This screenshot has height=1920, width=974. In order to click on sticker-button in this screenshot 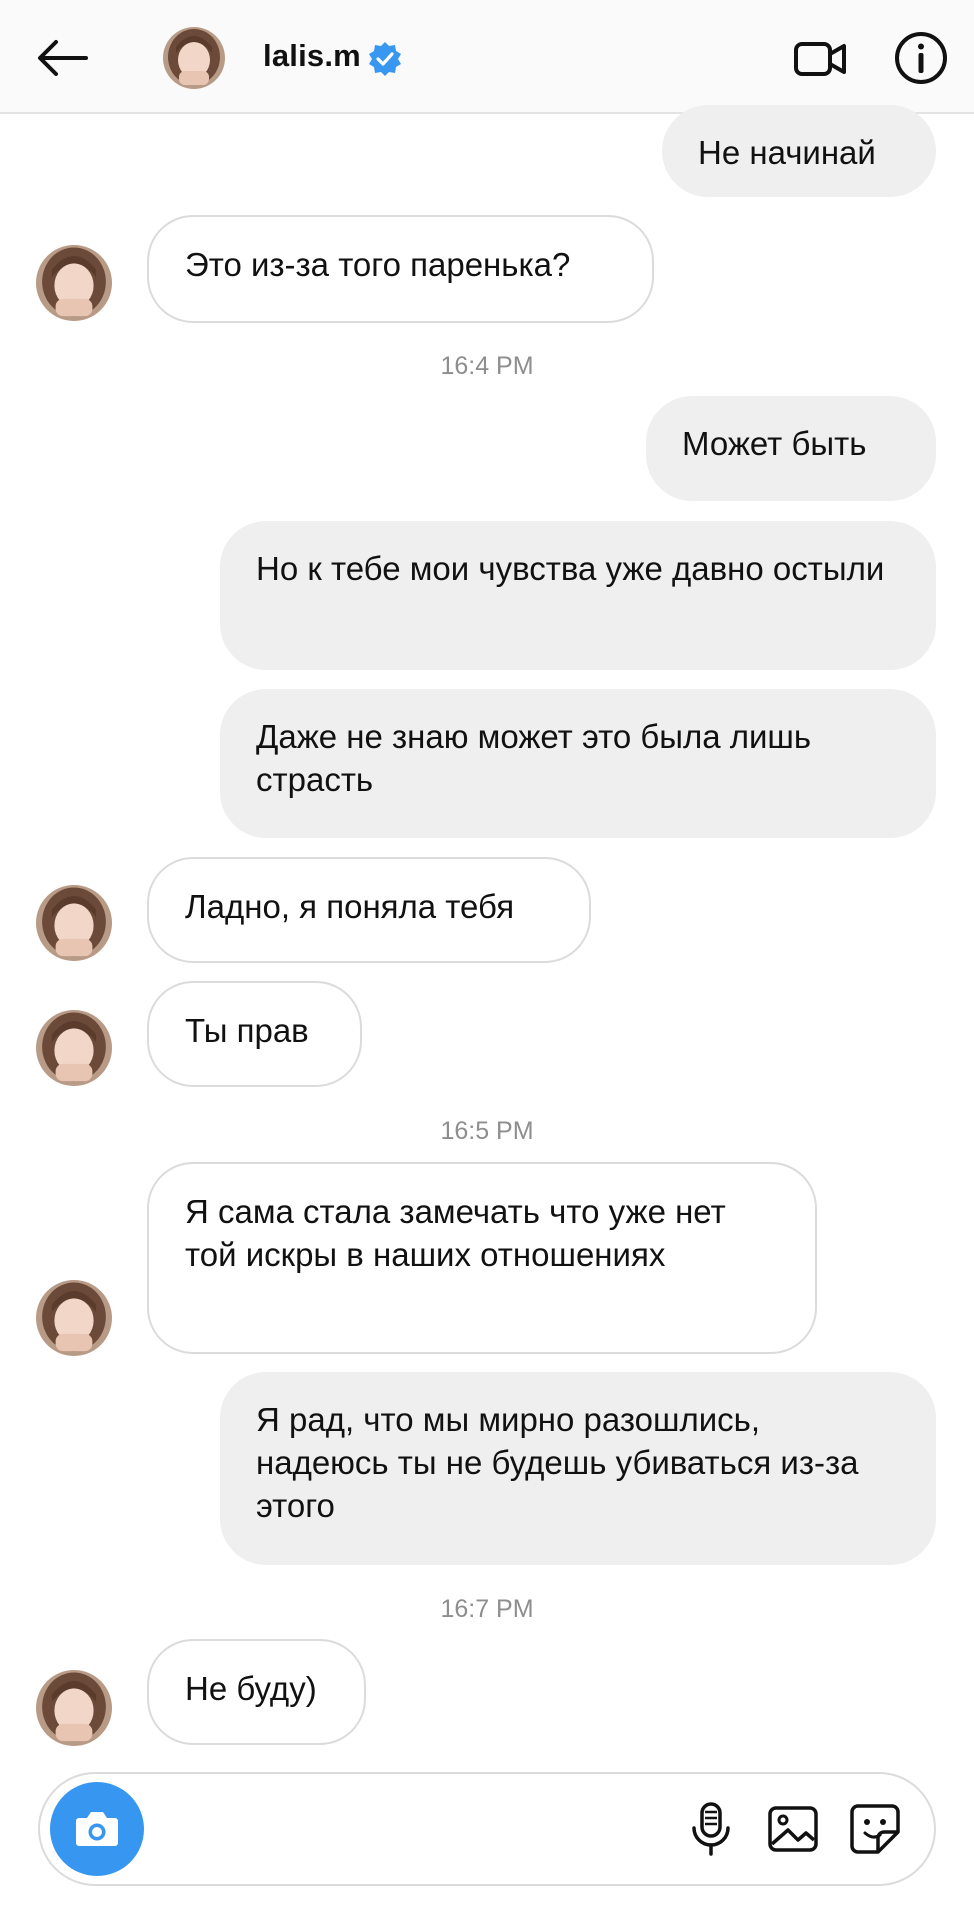, I will do `click(875, 1829)`.